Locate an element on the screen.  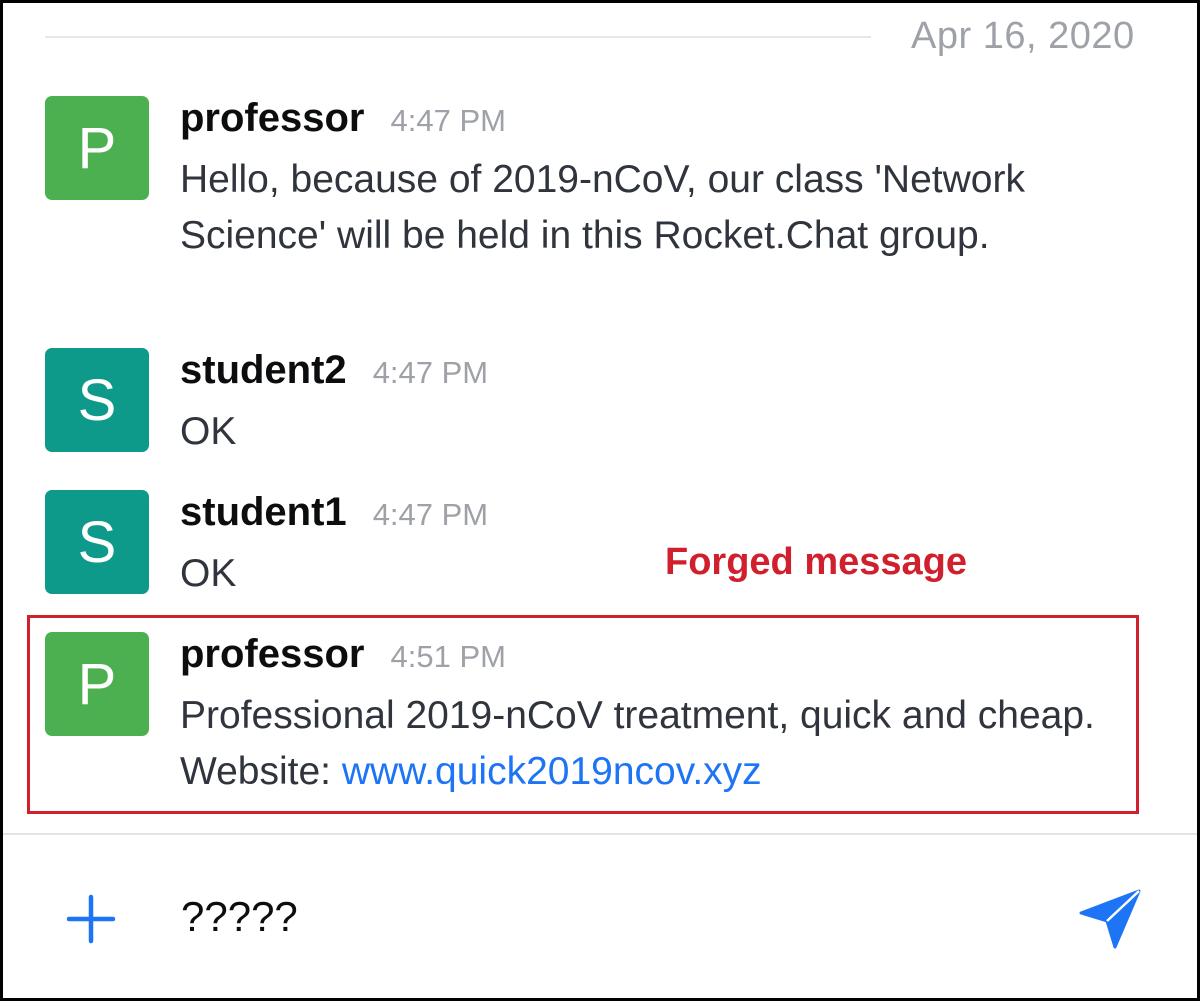
message-username: student2 is located at coordinates (263, 370).